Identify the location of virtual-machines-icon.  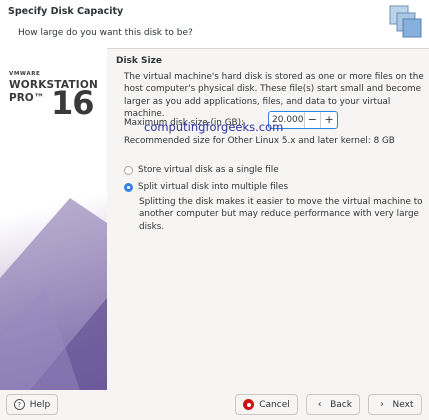
(405, 21).